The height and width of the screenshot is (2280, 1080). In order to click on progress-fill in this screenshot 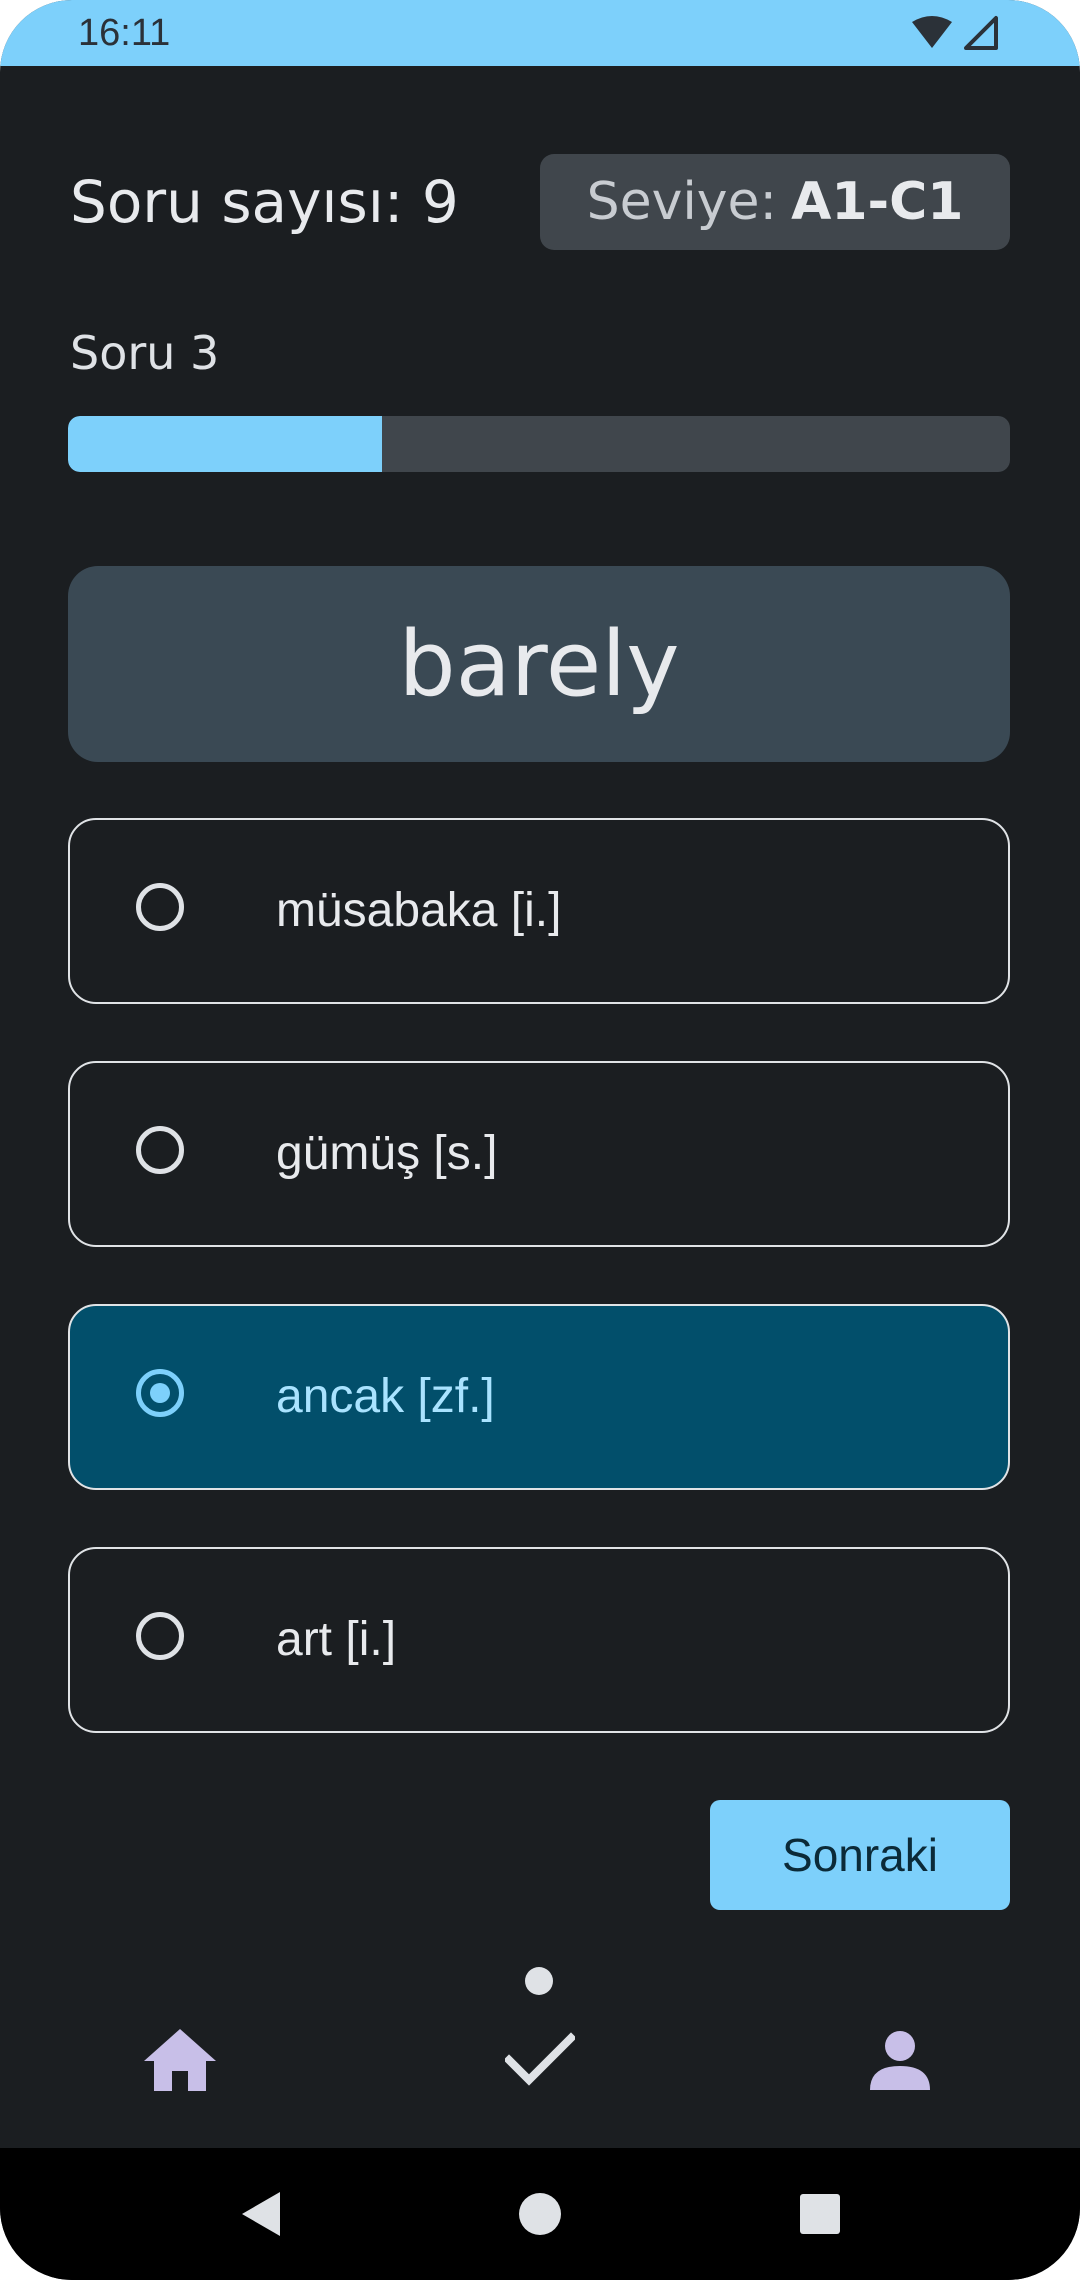, I will do `click(225, 444)`.